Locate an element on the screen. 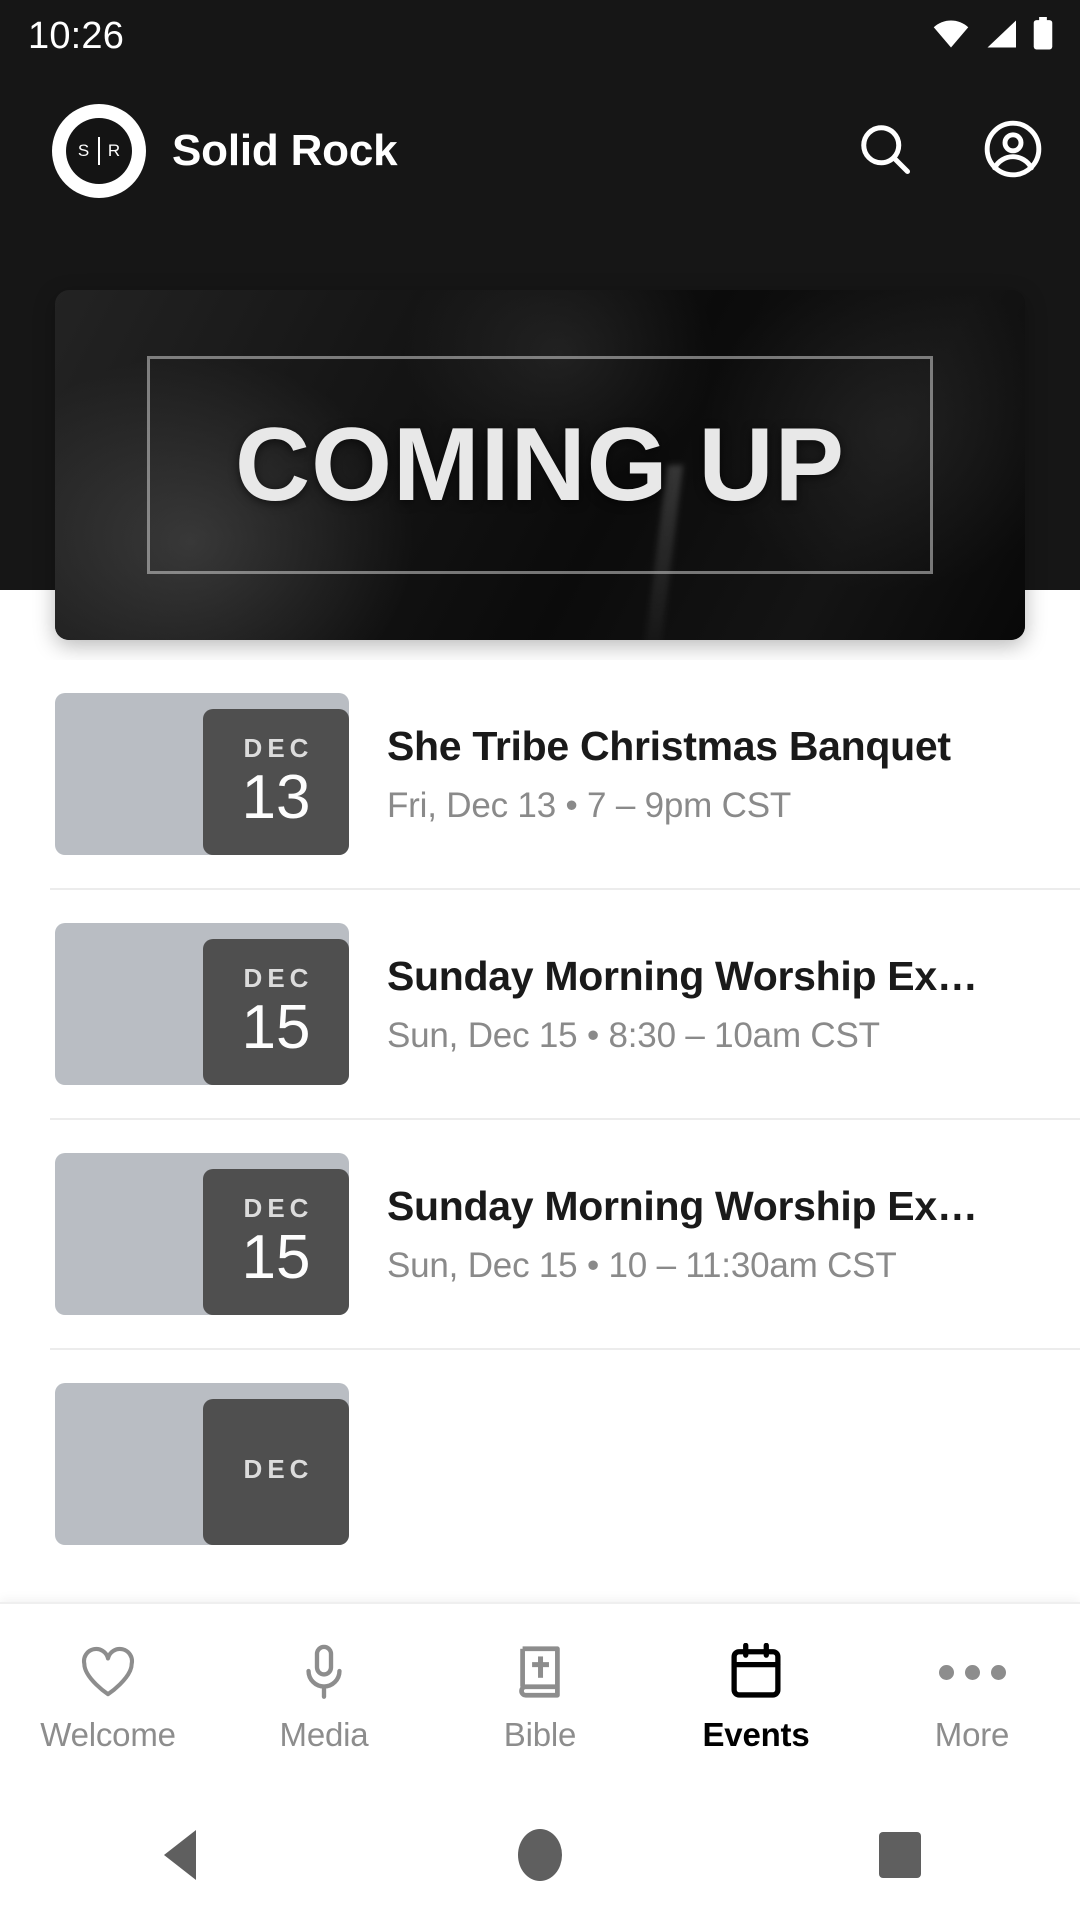 Image resolution: width=1080 pixels, height=1920 pixels. tab-bible: Bible is located at coordinates (540, 1697).